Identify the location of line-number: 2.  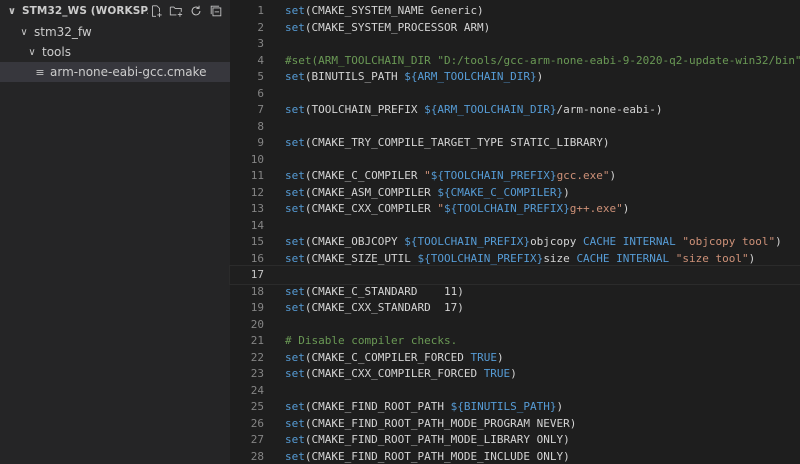
(260, 27).